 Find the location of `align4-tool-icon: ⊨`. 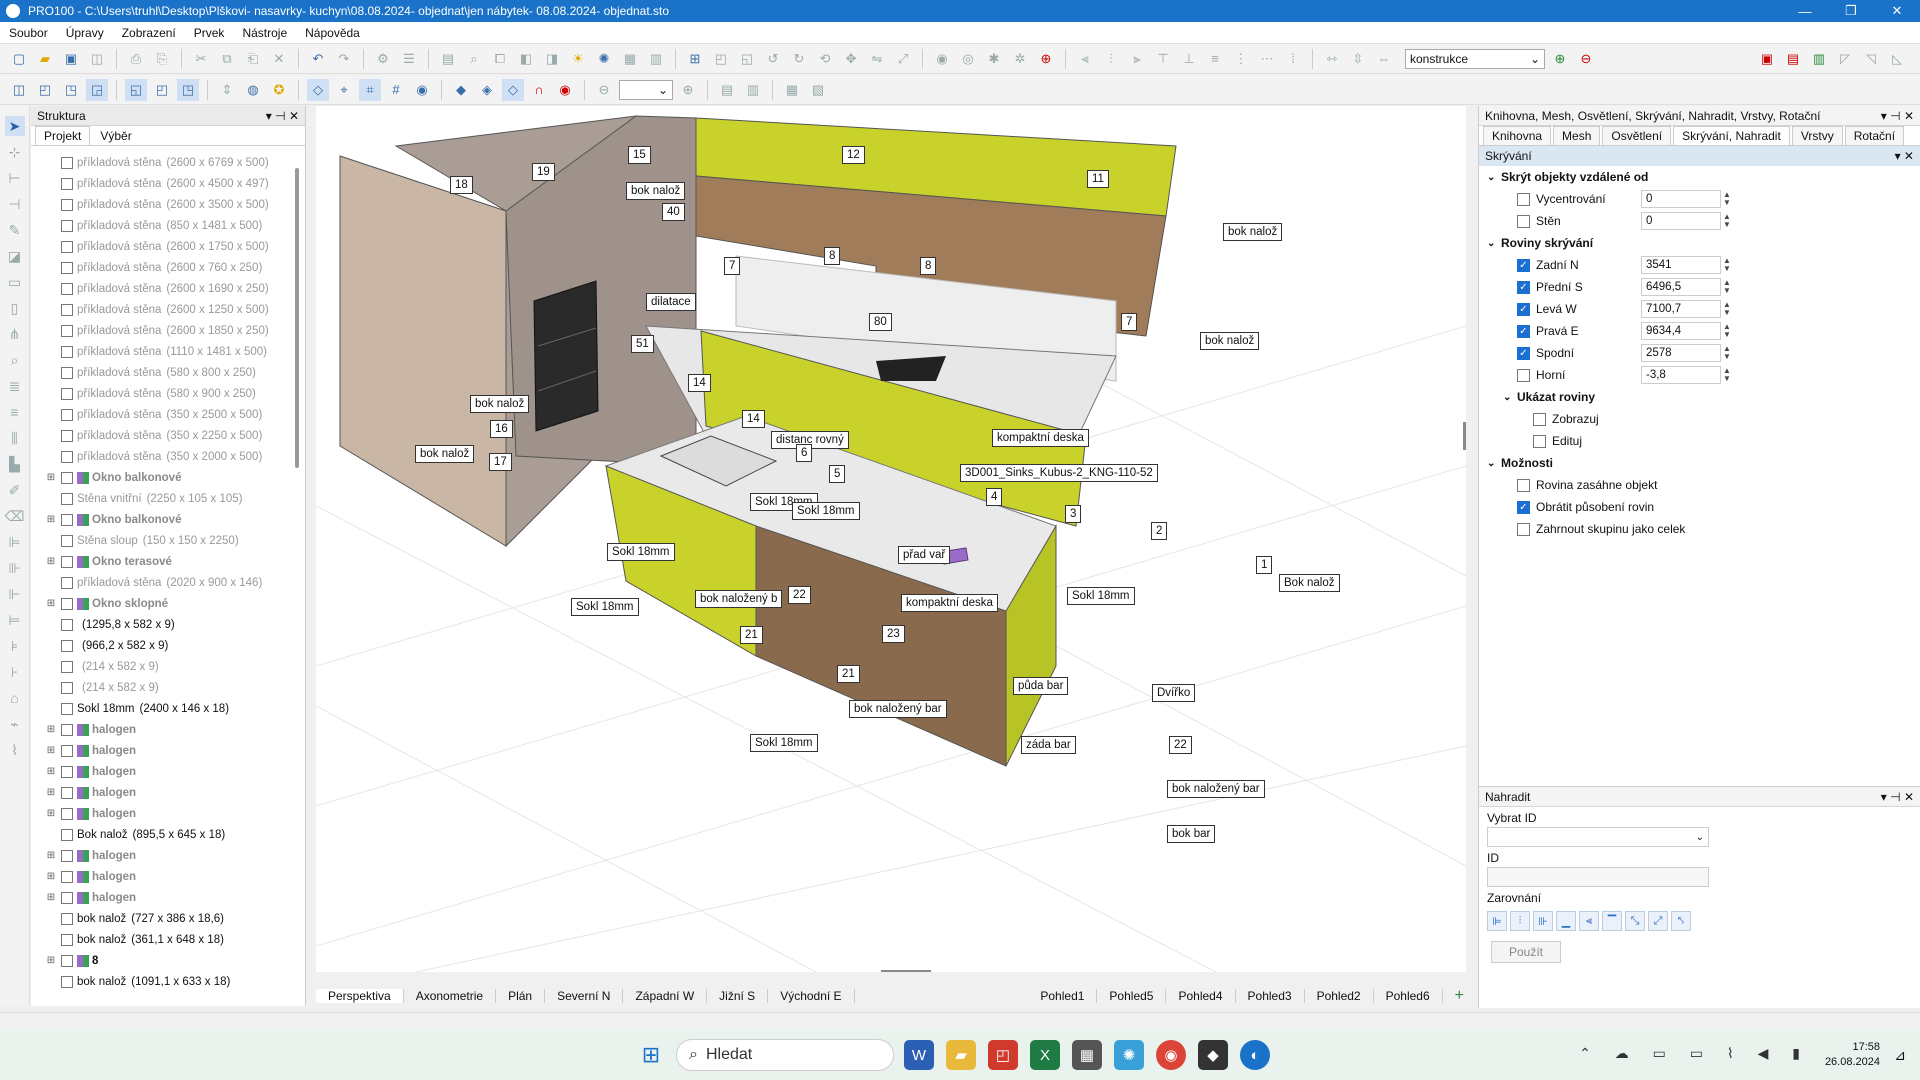

align4-tool-icon: ⊨ is located at coordinates (15, 620).